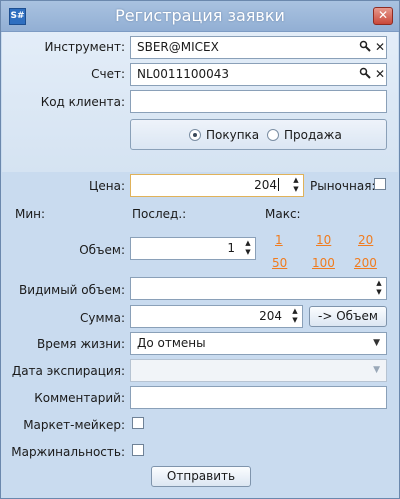 Image resolution: width=400 pixels, height=499 pixels. What do you see at coordinates (193, 248) in the screenshot?
I see `volume-input: 1 ▲ ▼` at bounding box center [193, 248].